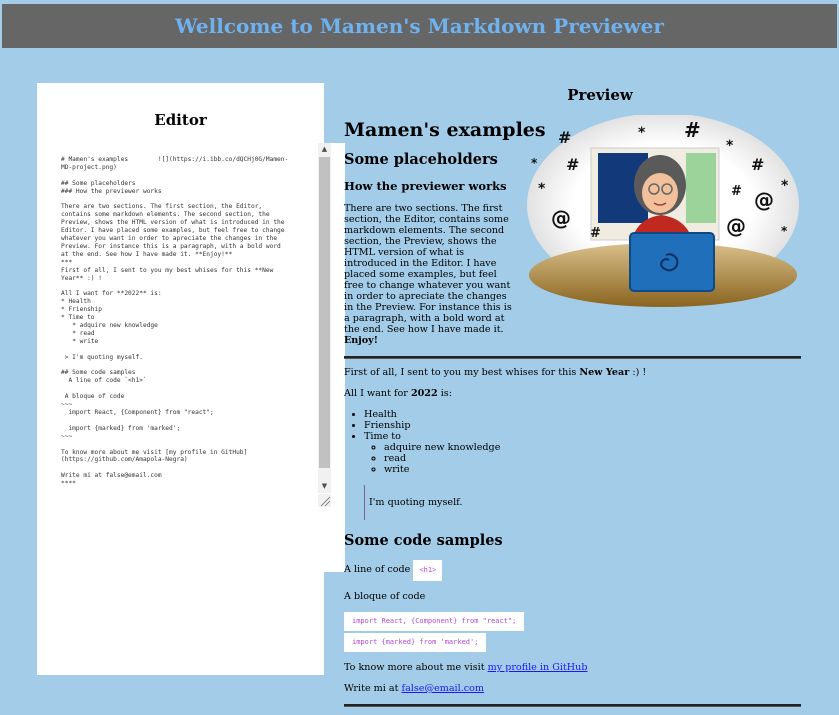  What do you see at coordinates (592, 447) in the screenshot?
I see `sub-list-item: adquire new knowledge` at bounding box center [592, 447].